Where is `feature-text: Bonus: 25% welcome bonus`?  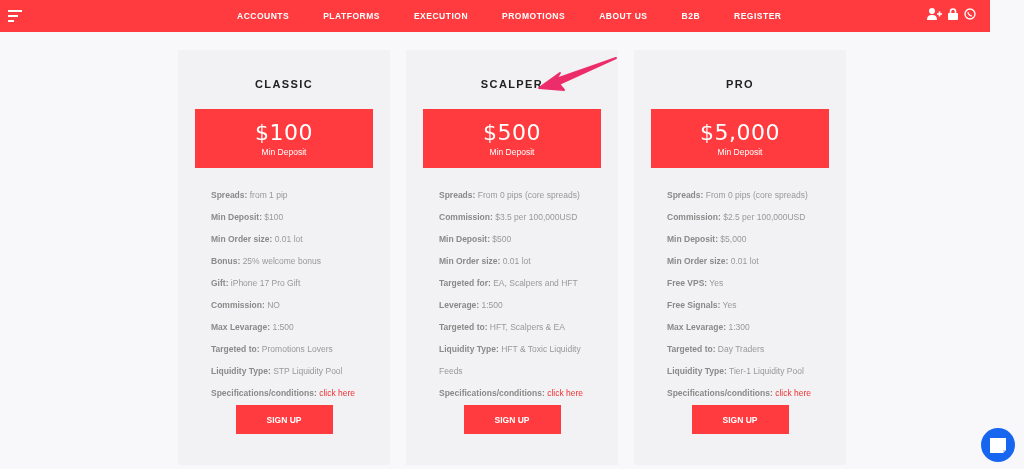
feature-text: Bonus: 25% welcome bonus is located at coordinates (267, 261).